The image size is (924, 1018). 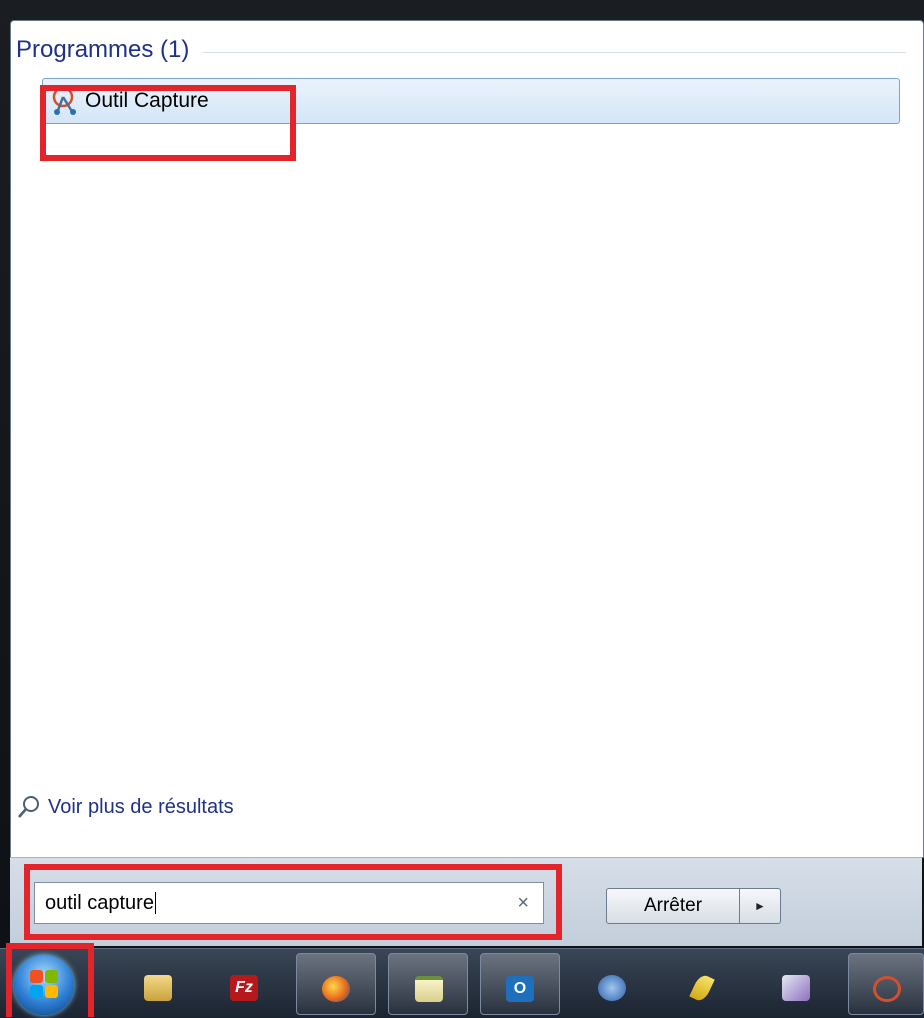 I want to click on taskbar-item-snipping-tool, so click(x=886, y=984).